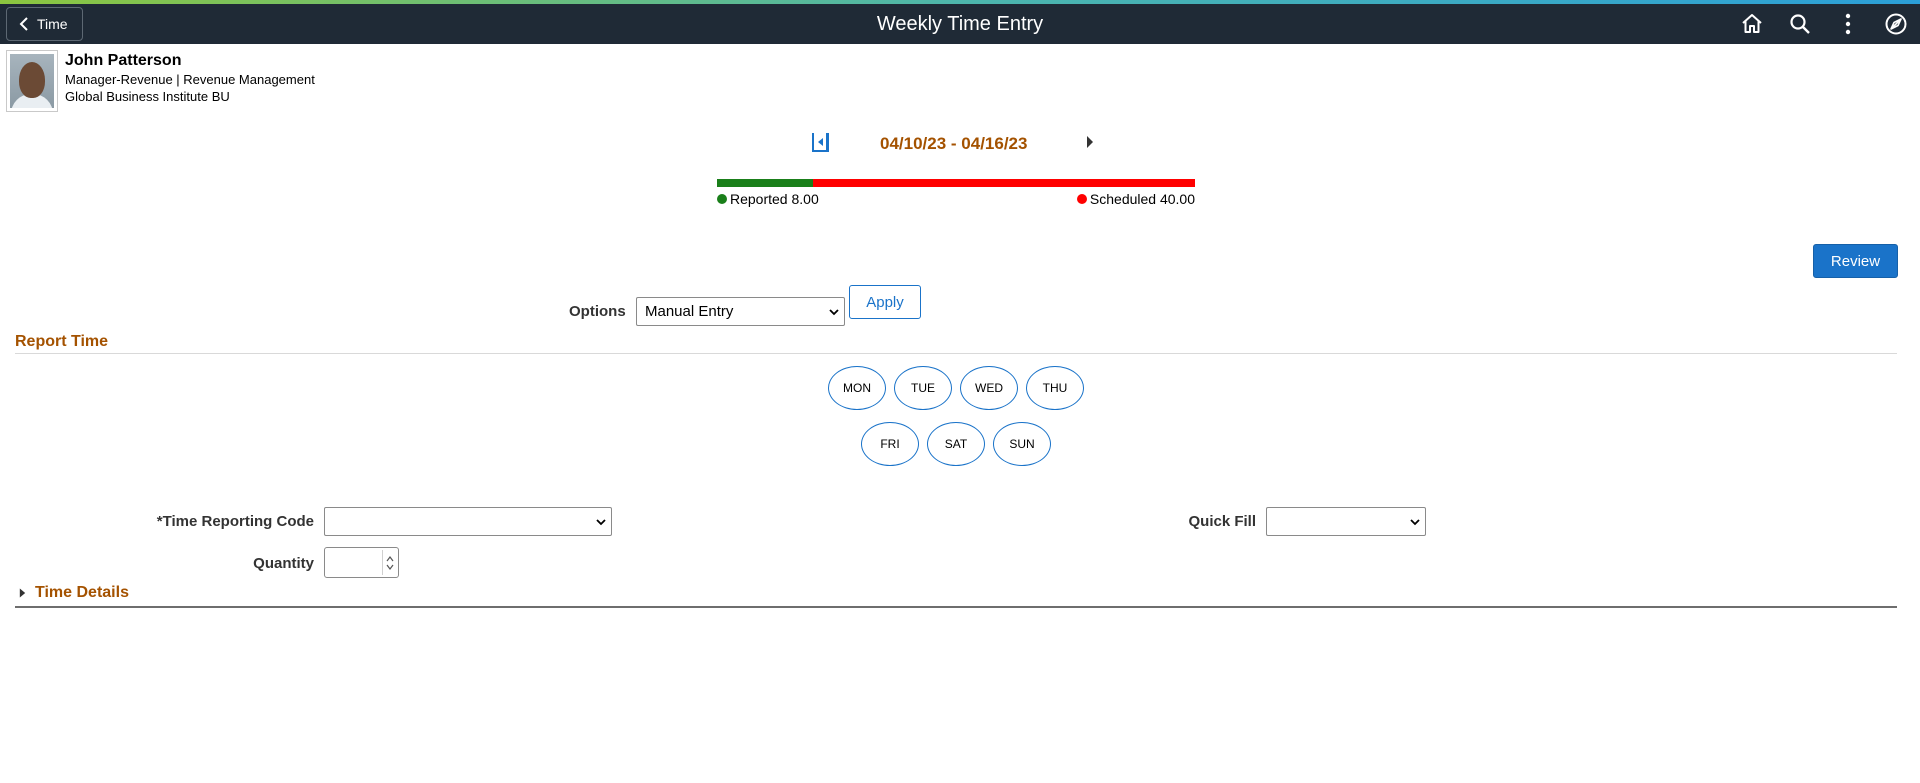 This screenshot has width=1920, height=783. What do you see at coordinates (1081, 199) in the screenshot?
I see `scheduled-dot-icon` at bounding box center [1081, 199].